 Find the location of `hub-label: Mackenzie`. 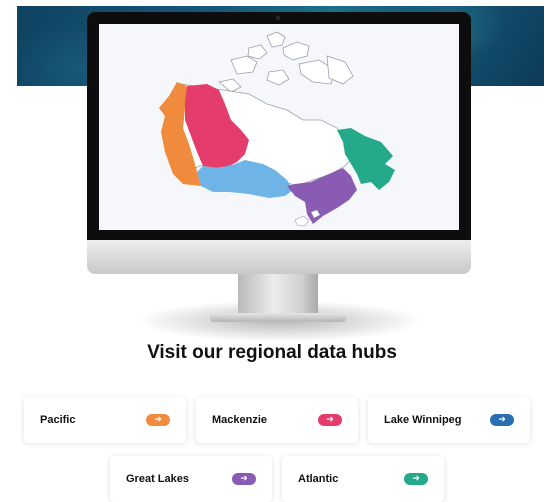

hub-label: Mackenzie is located at coordinates (240, 420).